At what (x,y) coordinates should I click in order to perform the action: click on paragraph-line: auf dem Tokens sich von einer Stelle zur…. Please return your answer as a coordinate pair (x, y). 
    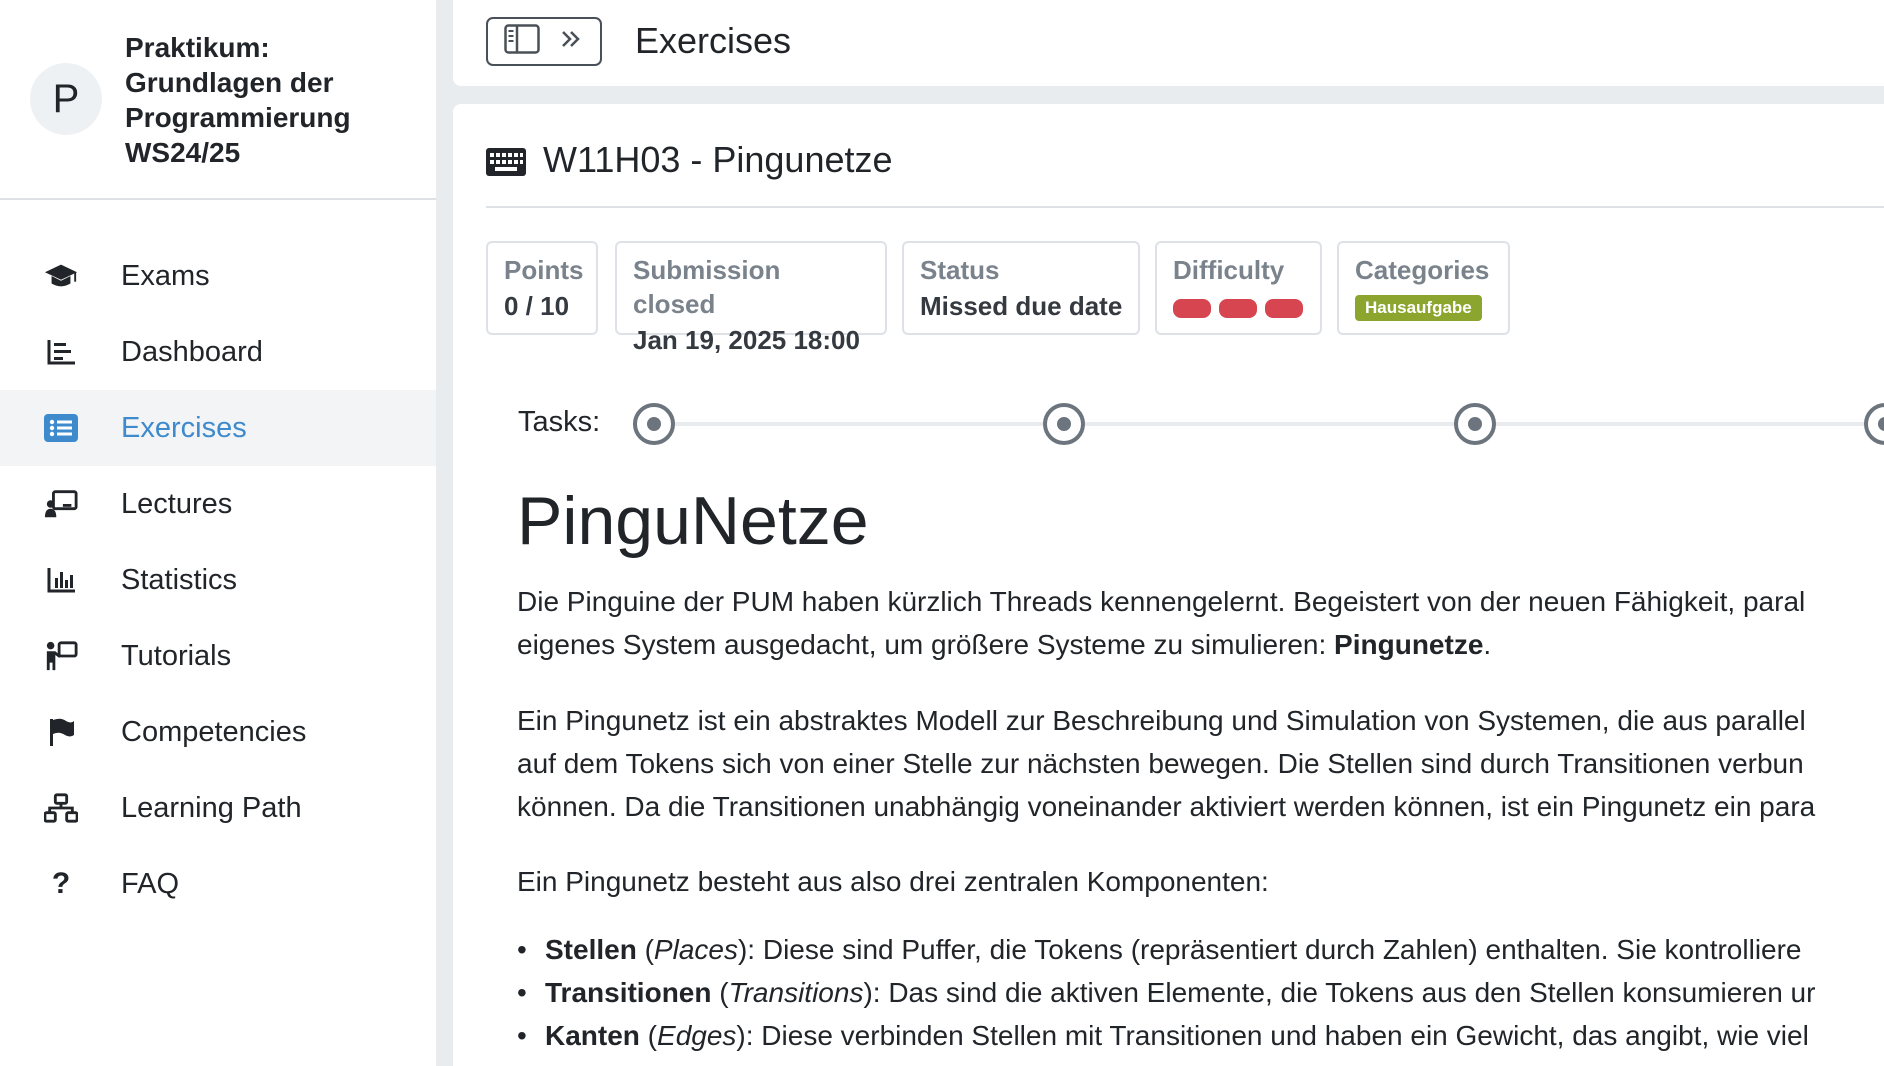
    Looking at the image, I should click on (1160, 763).